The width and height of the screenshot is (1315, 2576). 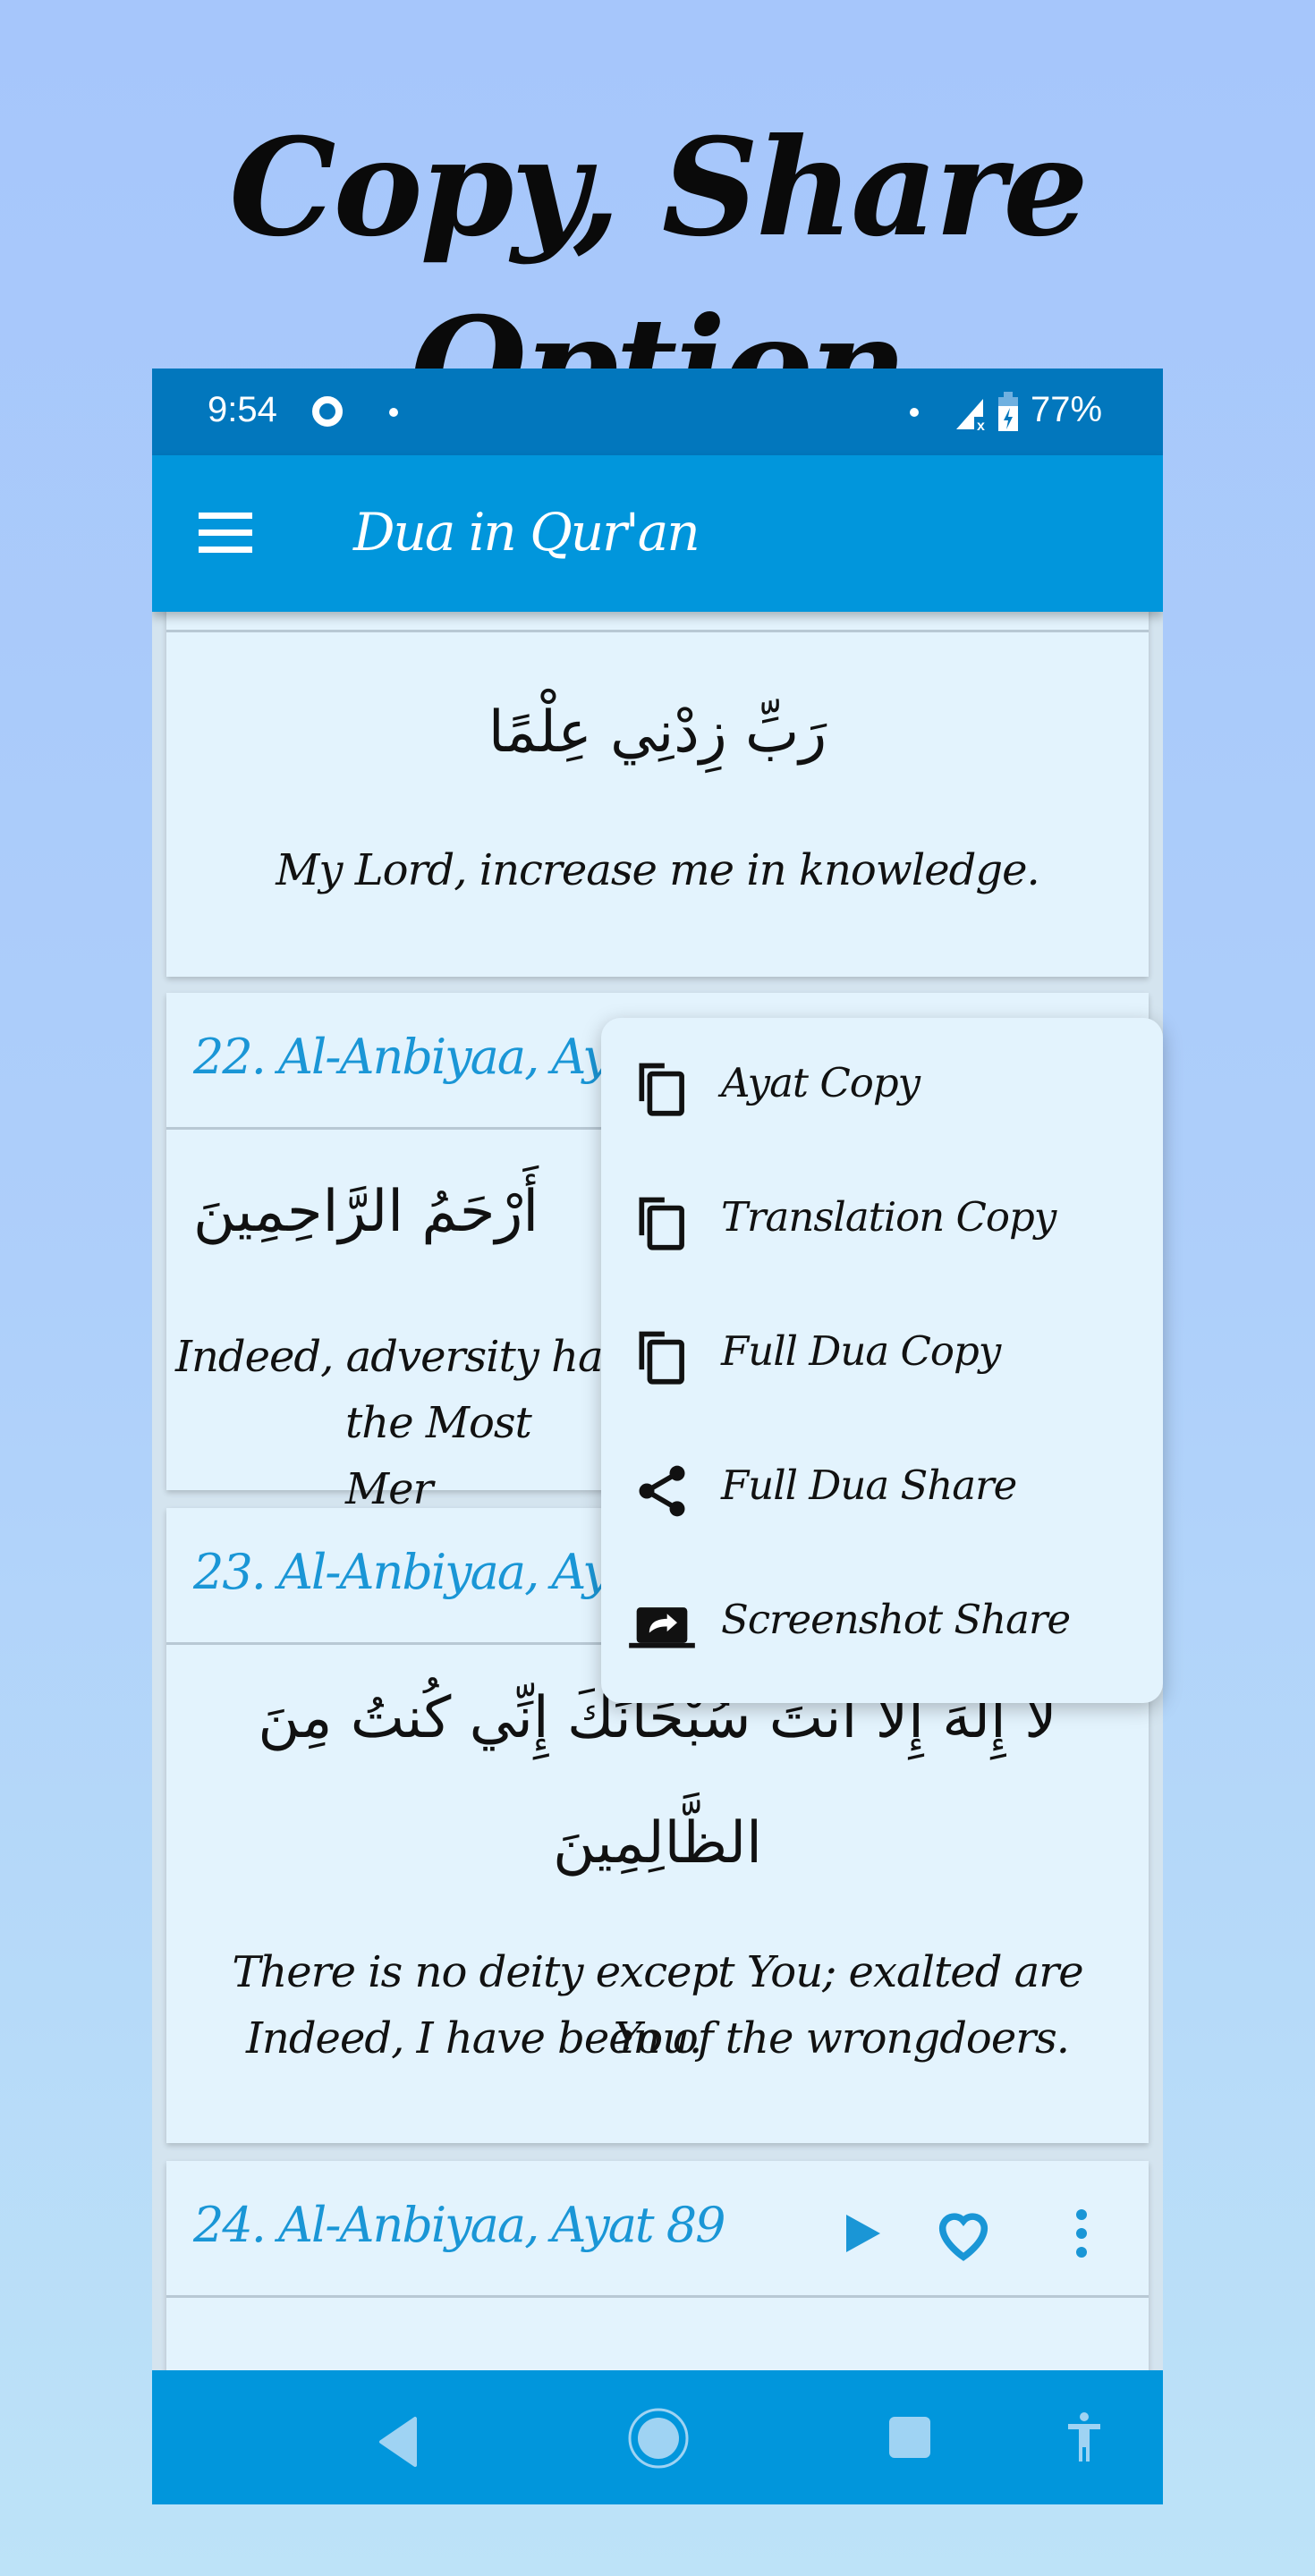 I want to click on menu-item-label: Screenshot Share, so click(x=896, y=1619).